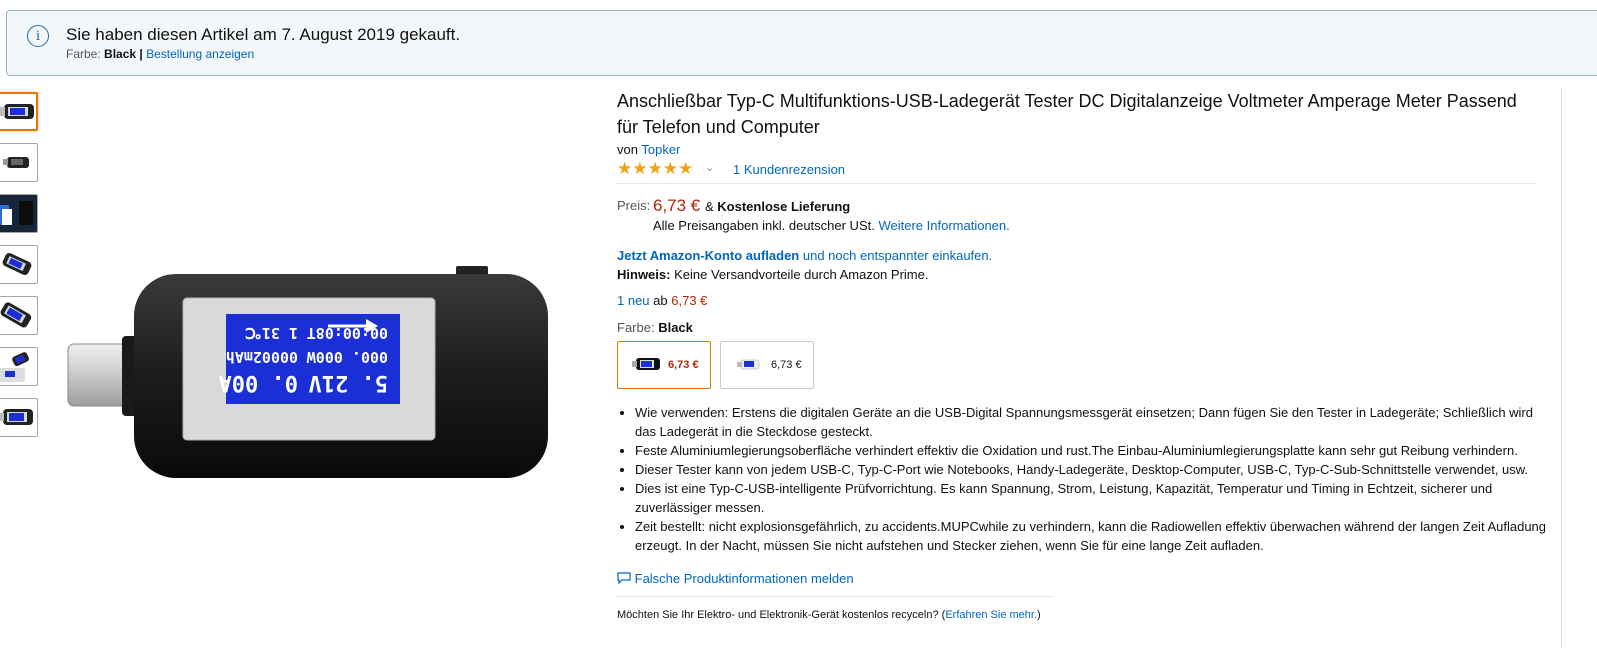  What do you see at coordinates (258, 382) in the screenshot?
I see `screen-current: 0. 00A` at bounding box center [258, 382].